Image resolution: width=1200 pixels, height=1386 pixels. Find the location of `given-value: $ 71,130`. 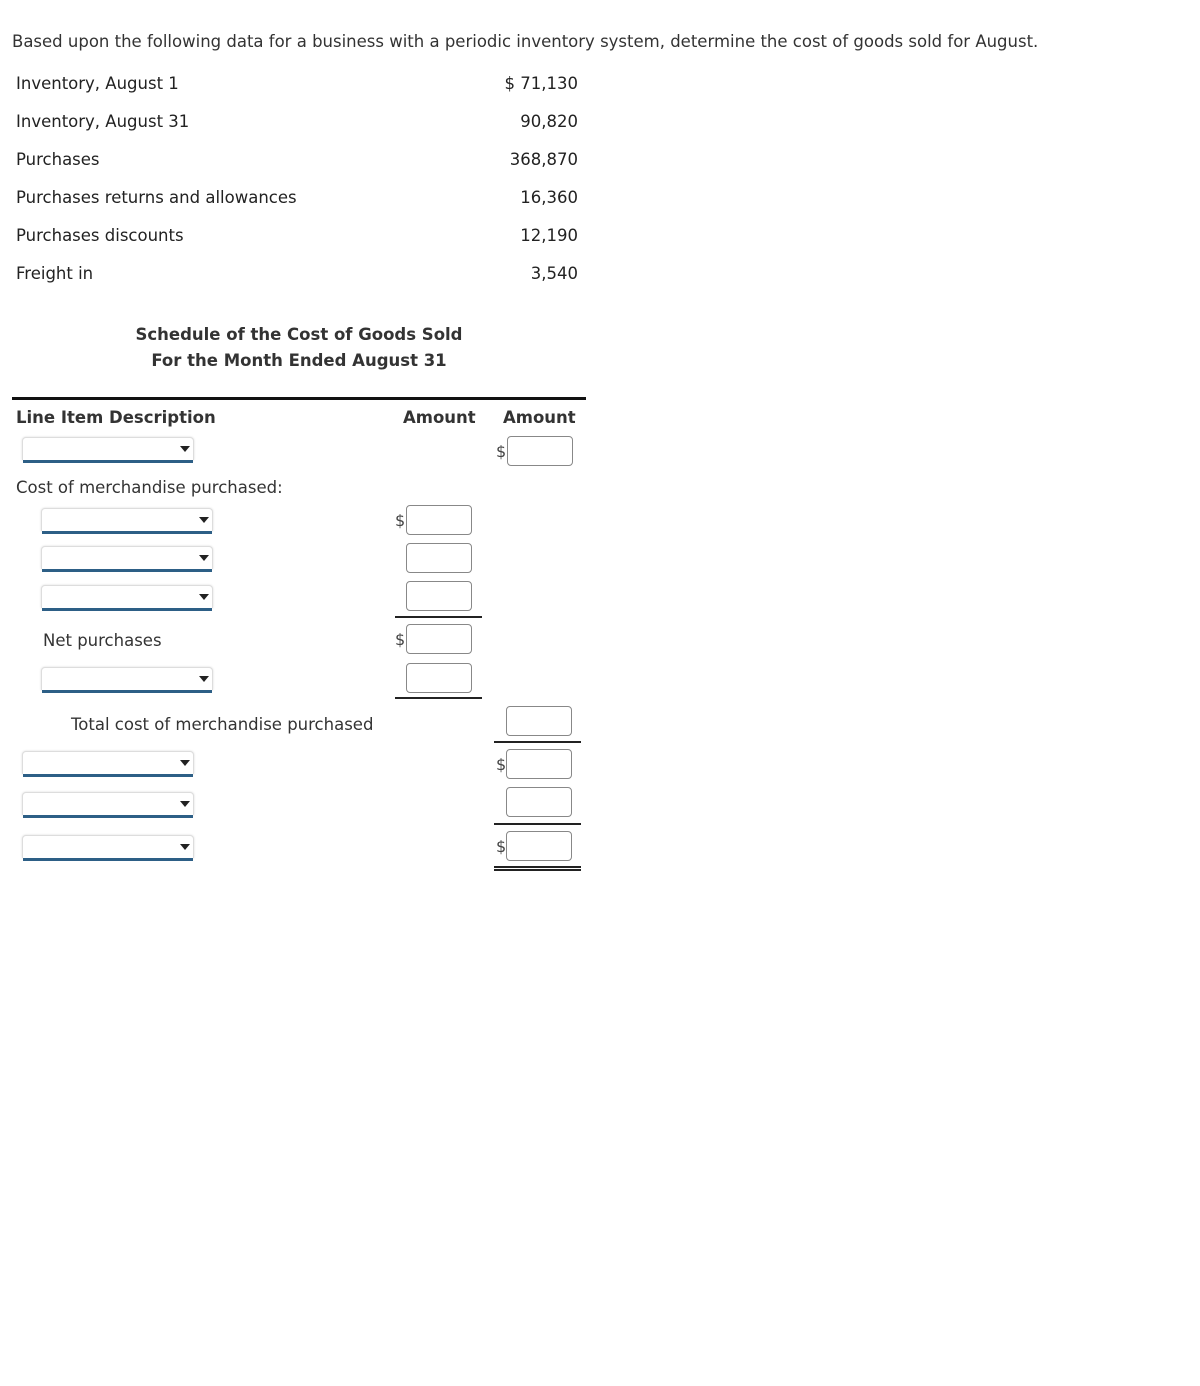

given-value: $ 71,130 is located at coordinates (541, 83).